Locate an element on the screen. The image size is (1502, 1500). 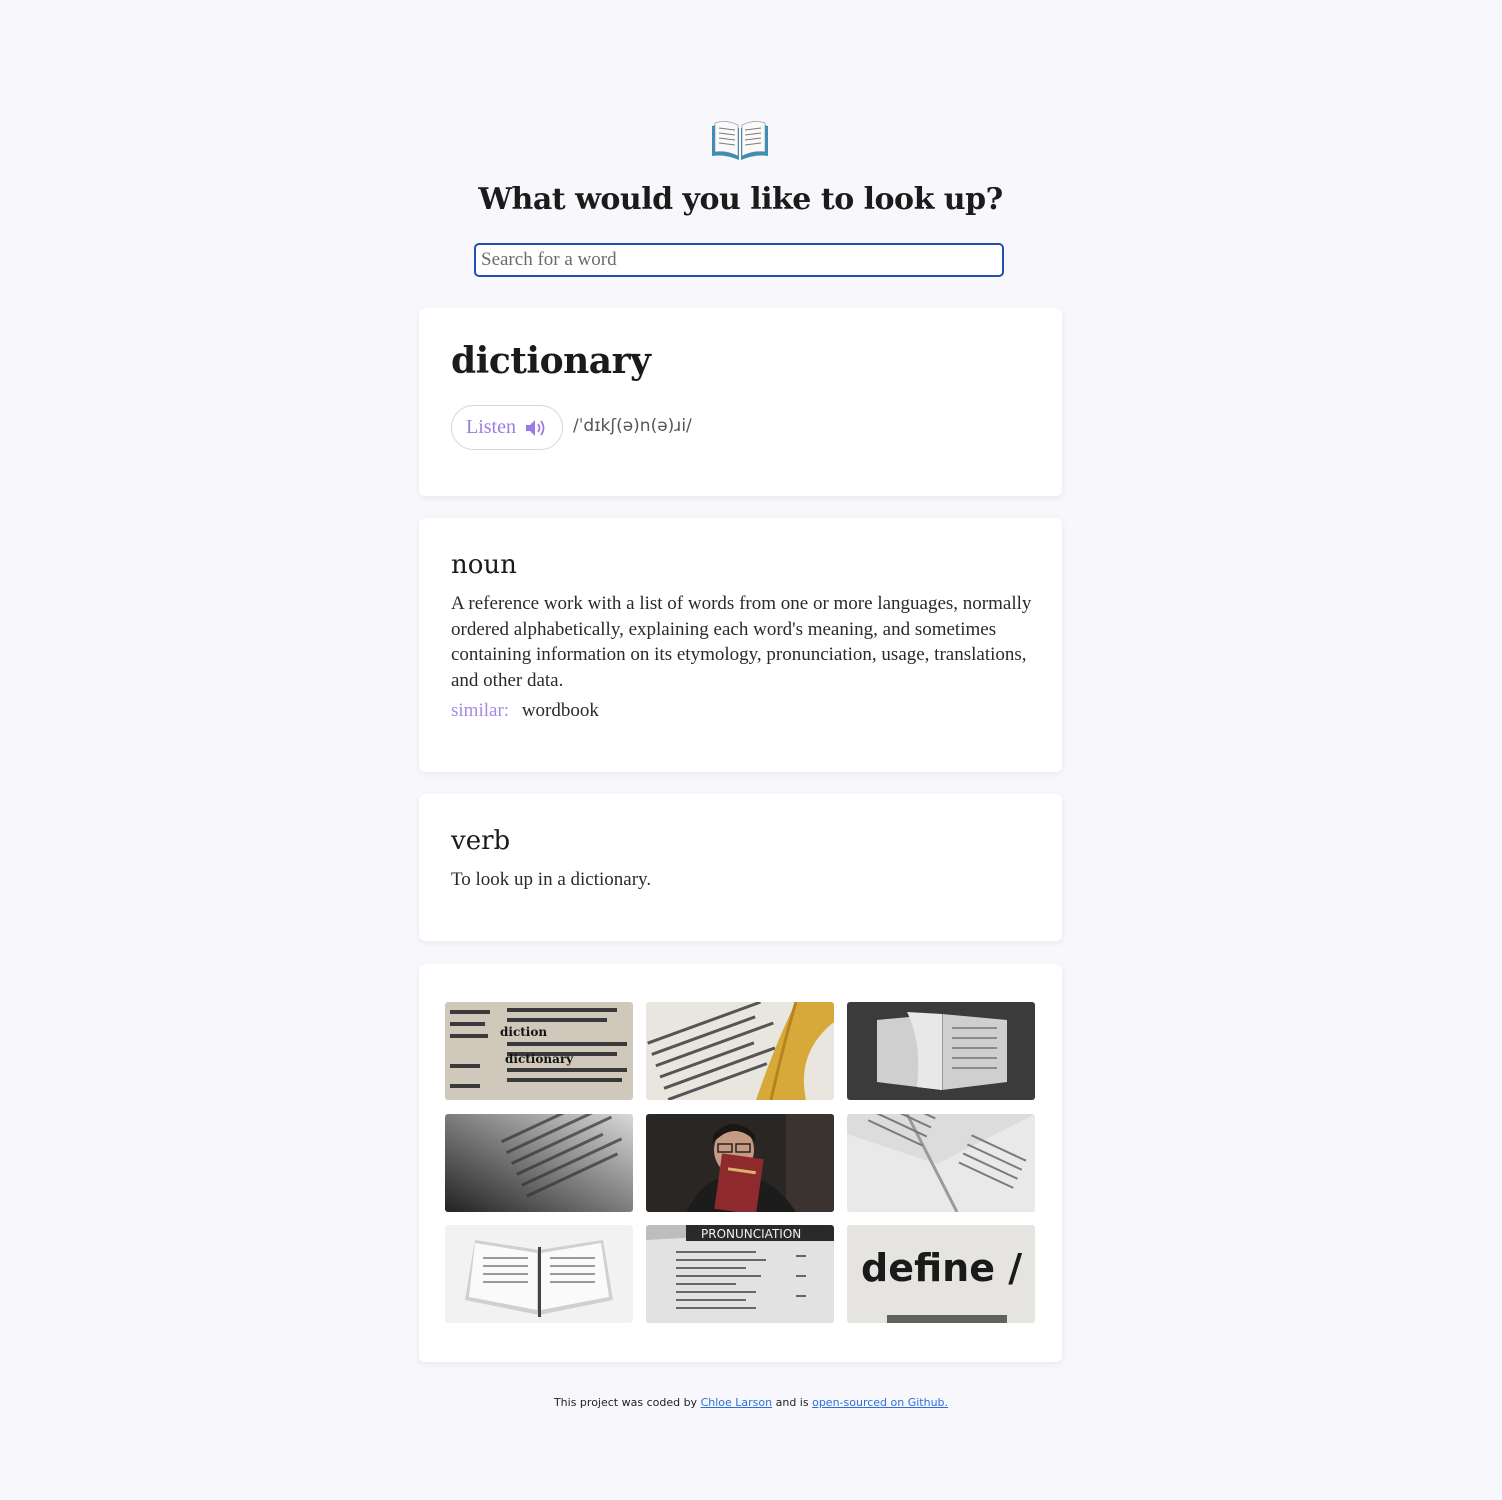
similar-label: similar: is located at coordinates (480, 710).